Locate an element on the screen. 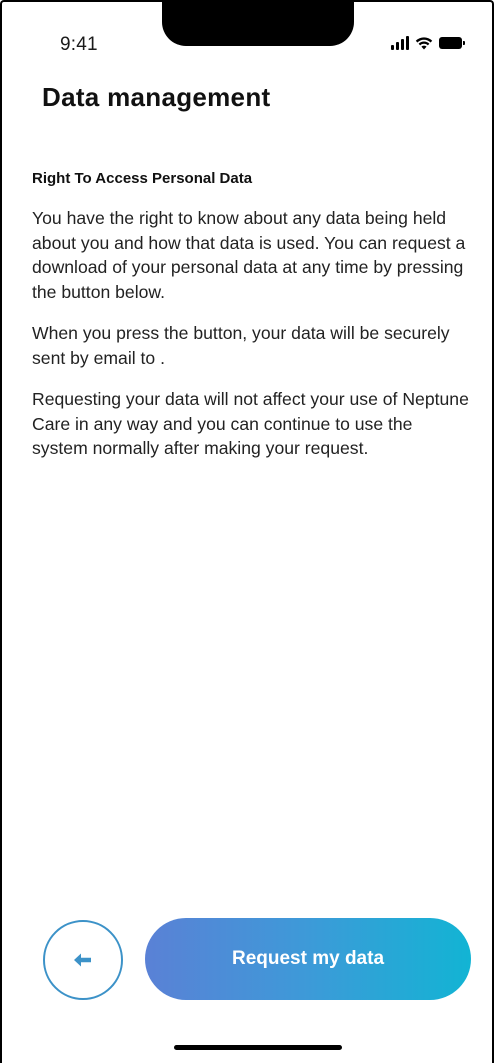 This screenshot has width=496, height=1063. request-data-button: Request my data is located at coordinates (308, 959).